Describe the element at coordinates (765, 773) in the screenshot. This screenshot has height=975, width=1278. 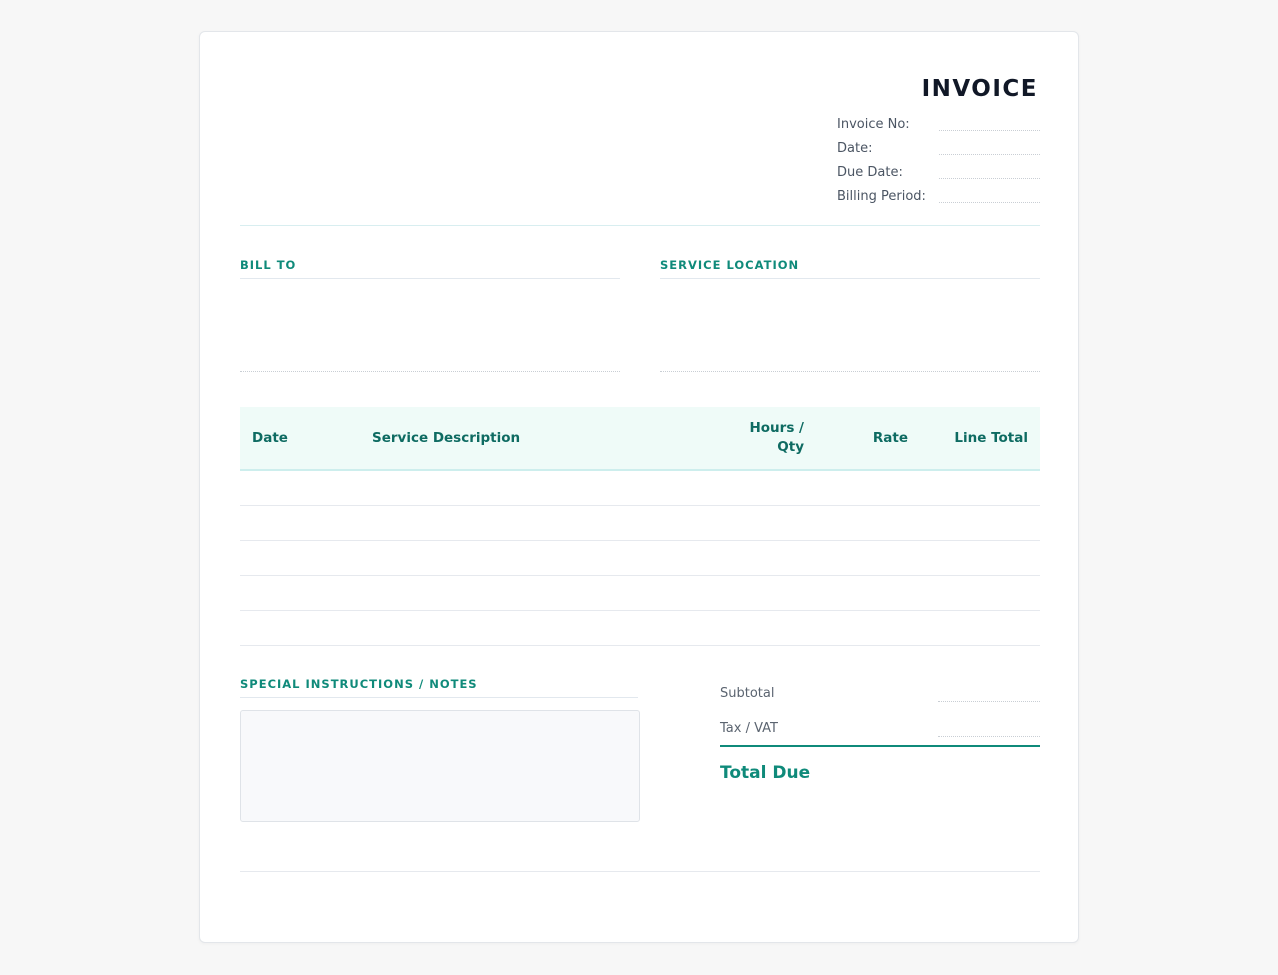
I see `total-due-label: Total Due` at that location.